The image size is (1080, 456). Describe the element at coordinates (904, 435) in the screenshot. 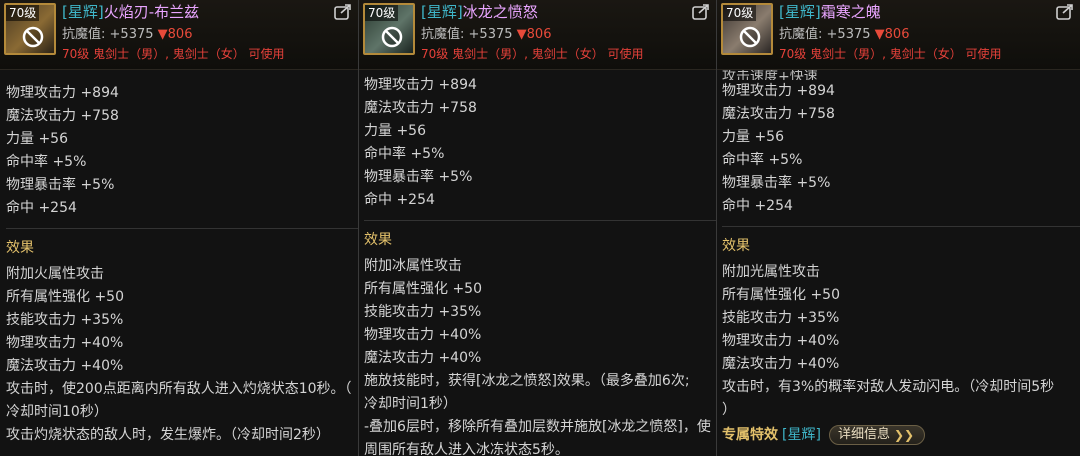

I see `double-chevron-right-icon: ❯❯` at that location.